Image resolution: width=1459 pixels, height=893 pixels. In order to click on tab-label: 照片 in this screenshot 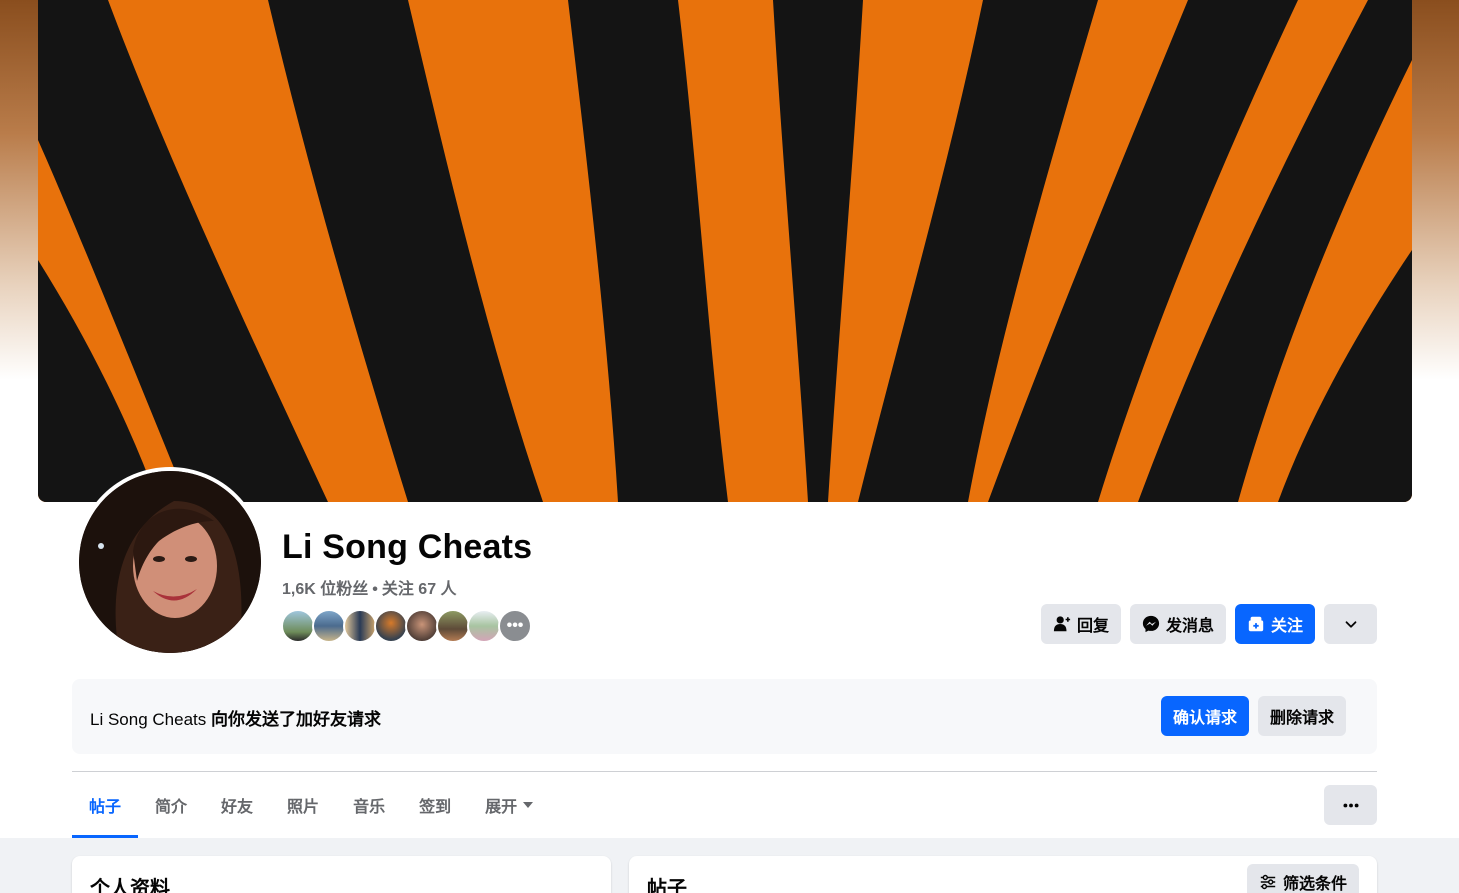, I will do `click(303, 807)`.